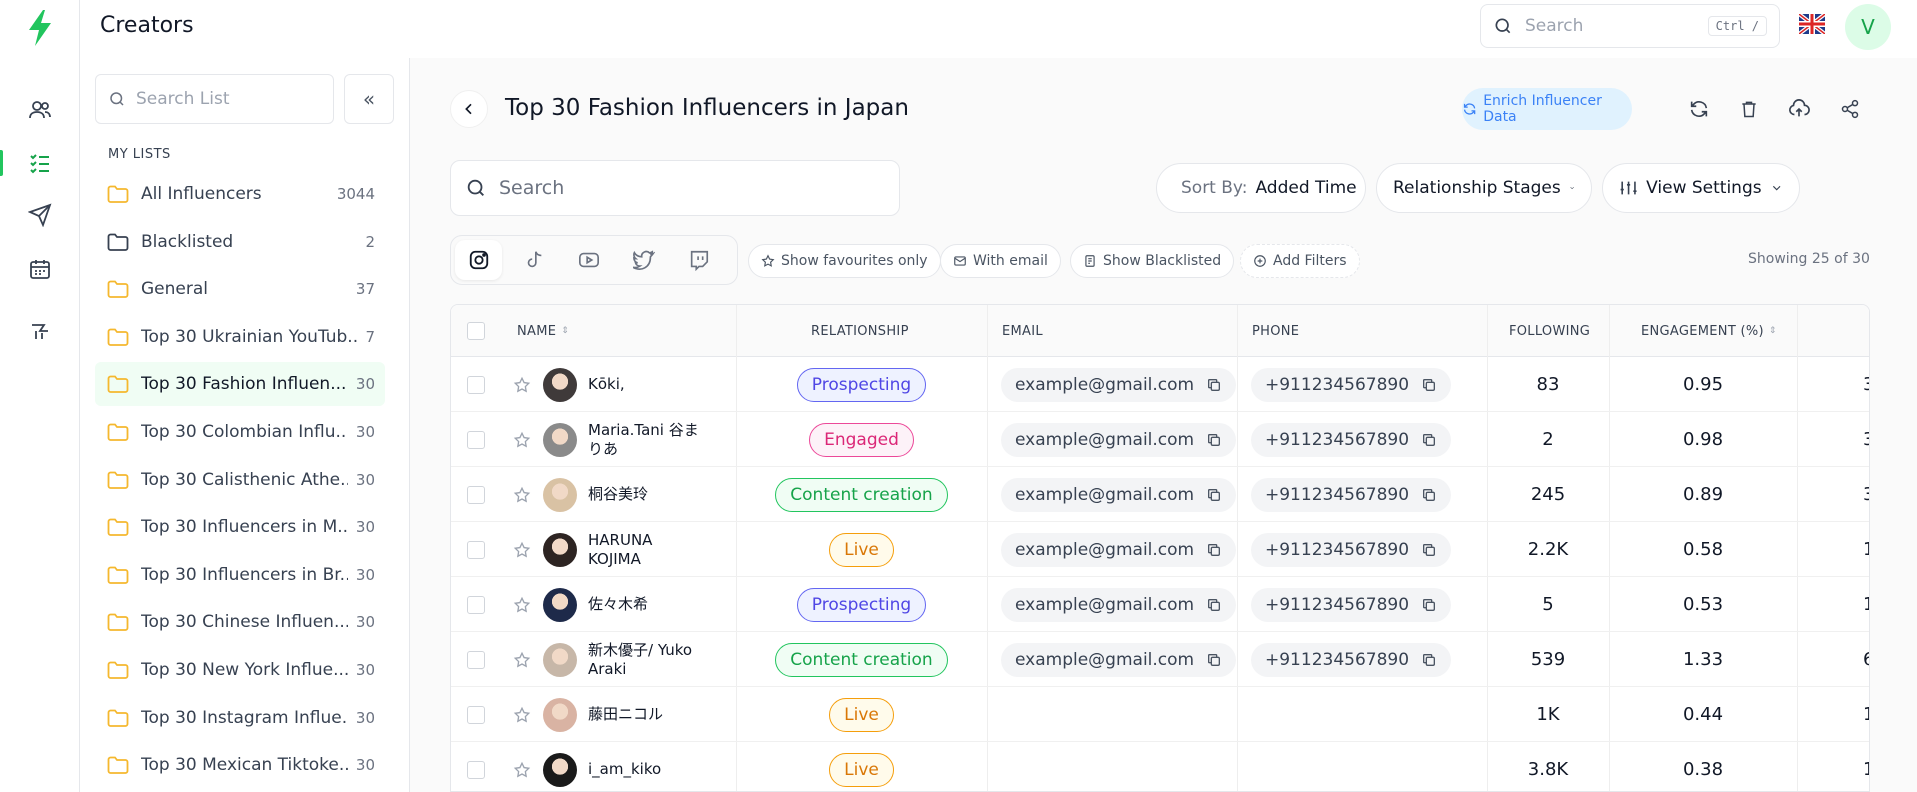 Image resolution: width=1917 pixels, height=792 pixels. I want to click on column-engagement: ENGAGEMENT (%) ⇕, so click(1709, 331).